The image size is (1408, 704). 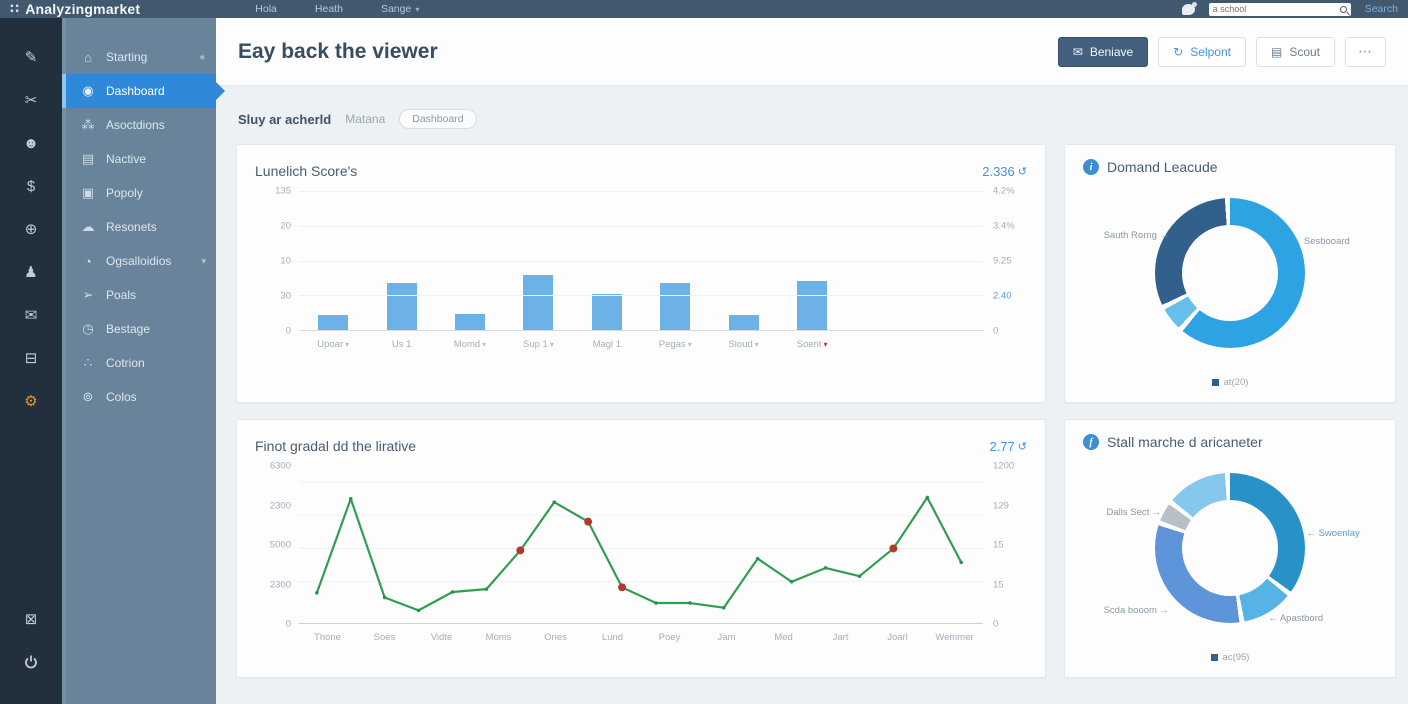 What do you see at coordinates (141, 397) in the screenshot?
I see `sidebar-item-colos: ⊚ Colos` at bounding box center [141, 397].